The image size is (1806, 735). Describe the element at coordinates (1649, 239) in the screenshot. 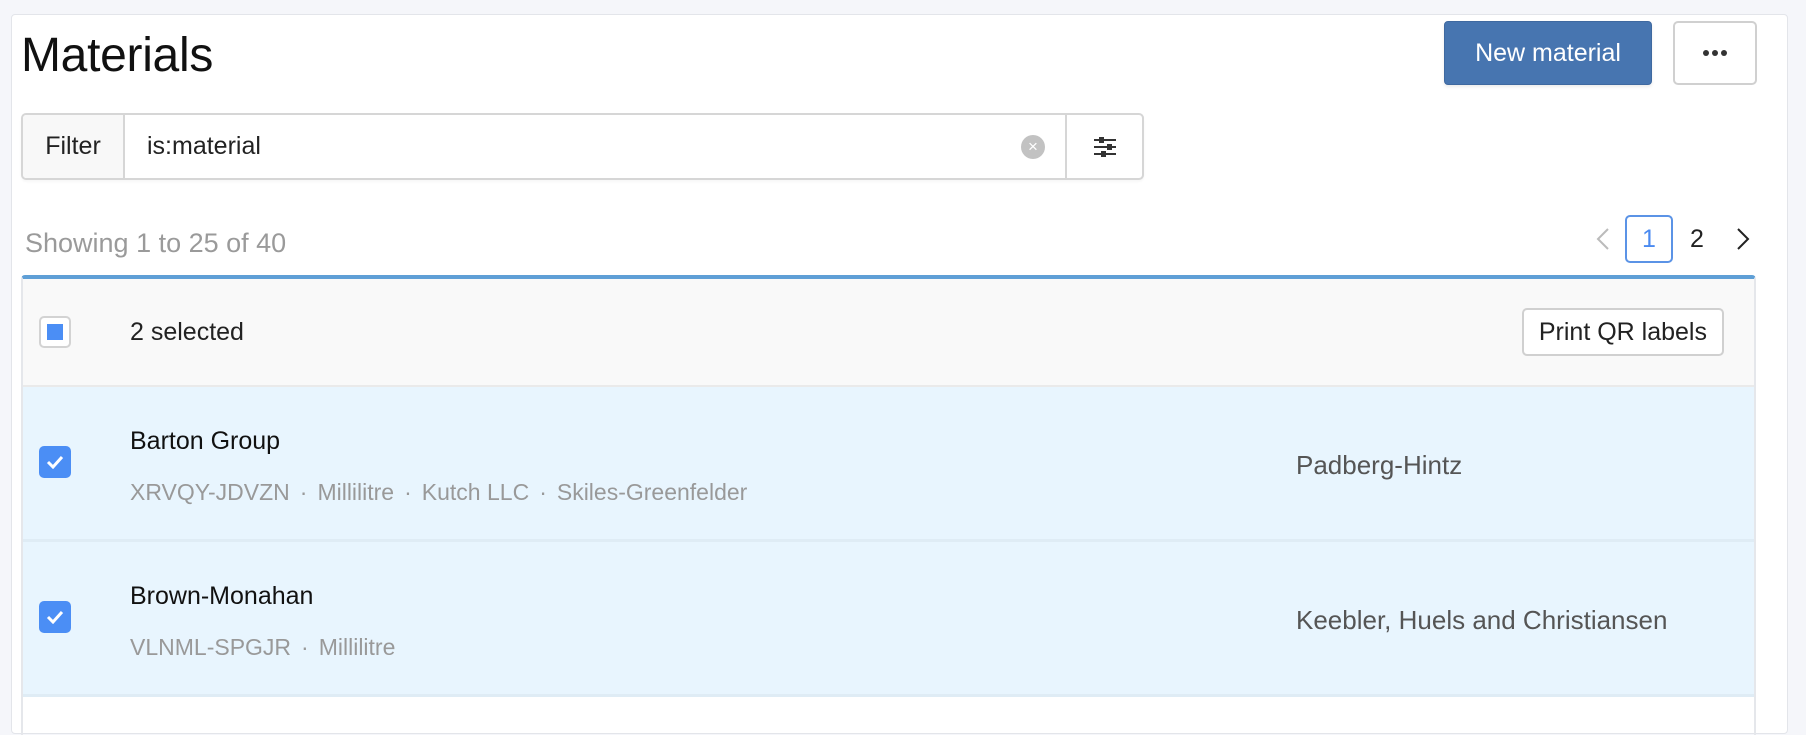

I see `page-1-button: 1` at that location.